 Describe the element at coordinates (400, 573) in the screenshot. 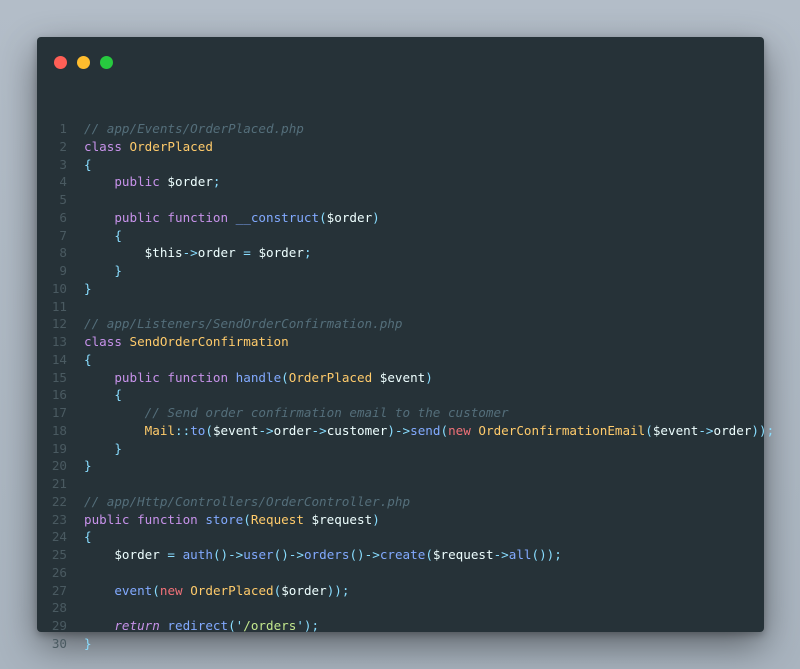

I see `code-line: 26` at that location.